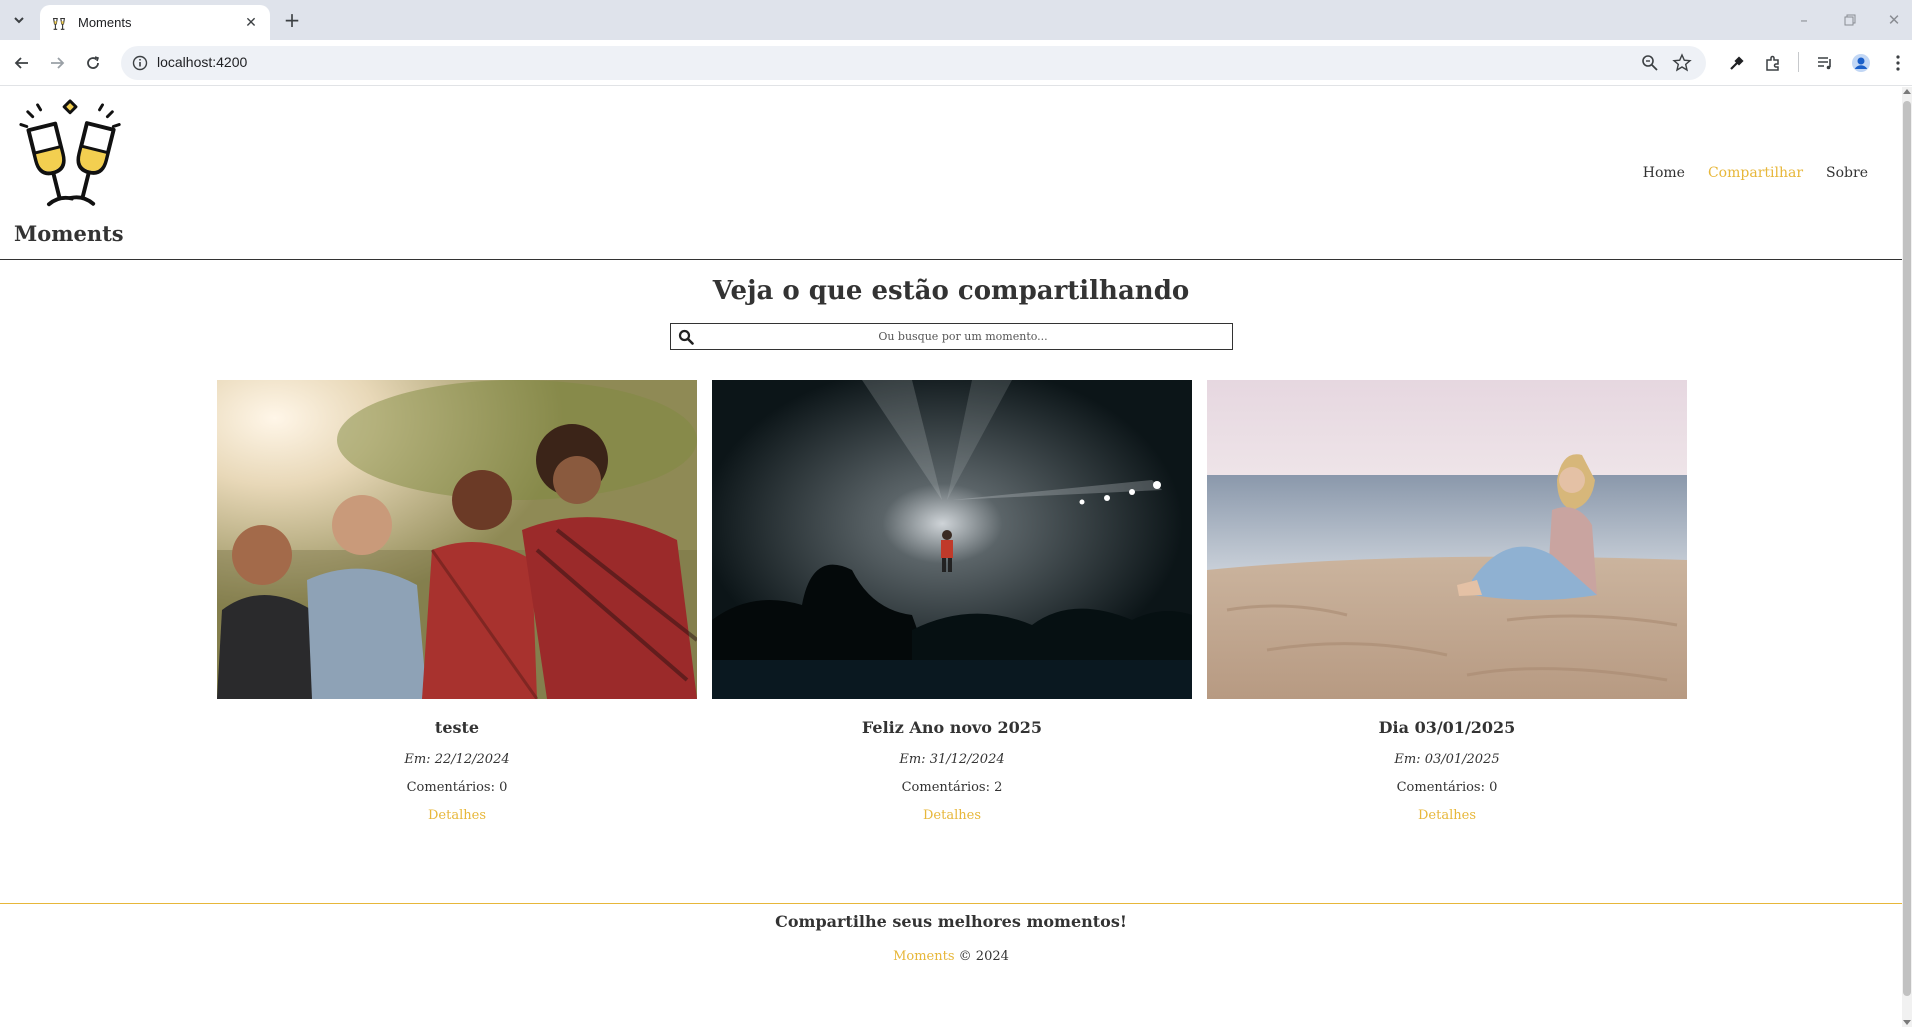 The width and height of the screenshot is (1912, 1027). What do you see at coordinates (22, 63) in the screenshot?
I see `back-icon` at bounding box center [22, 63].